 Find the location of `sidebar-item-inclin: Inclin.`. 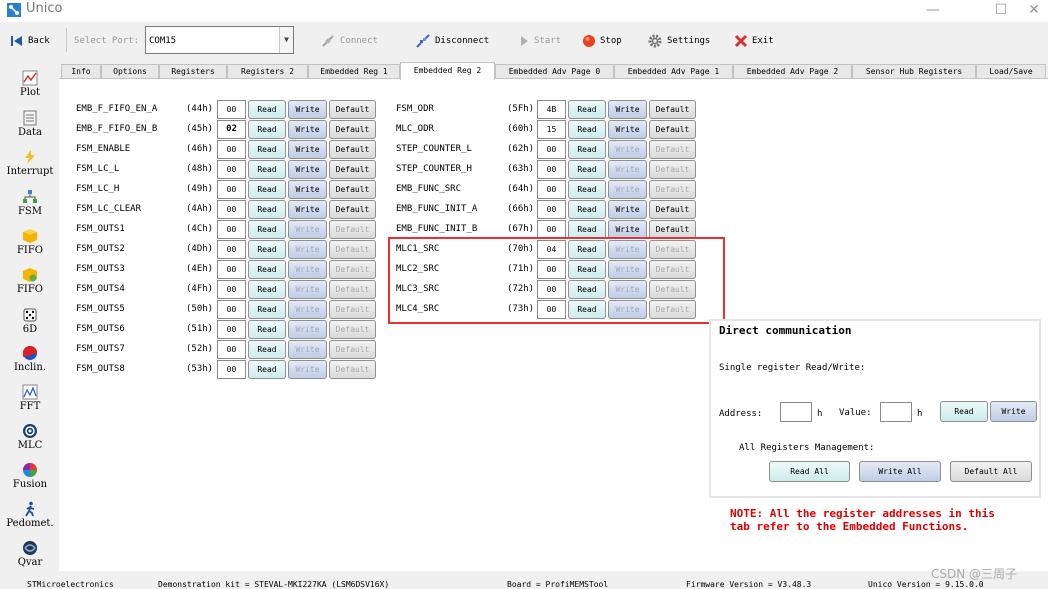

sidebar-item-inclin: Inclin. is located at coordinates (30, 359).